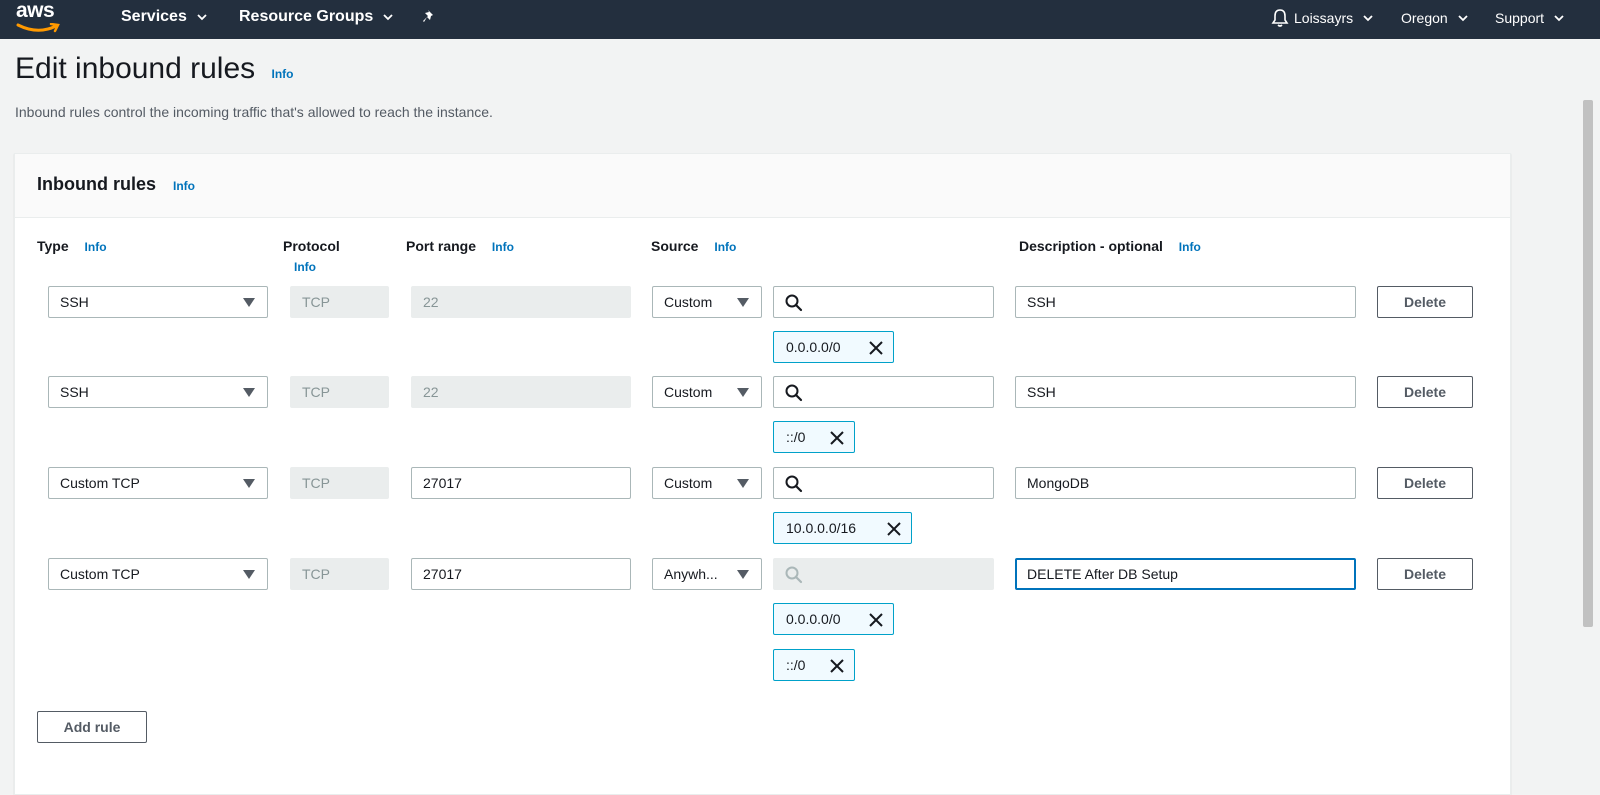 The image size is (1600, 795). What do you see at coordinates (311, 246) in the screenshot?
I see `column-protocol-label: Protocol` at bounding box center [311, 246].